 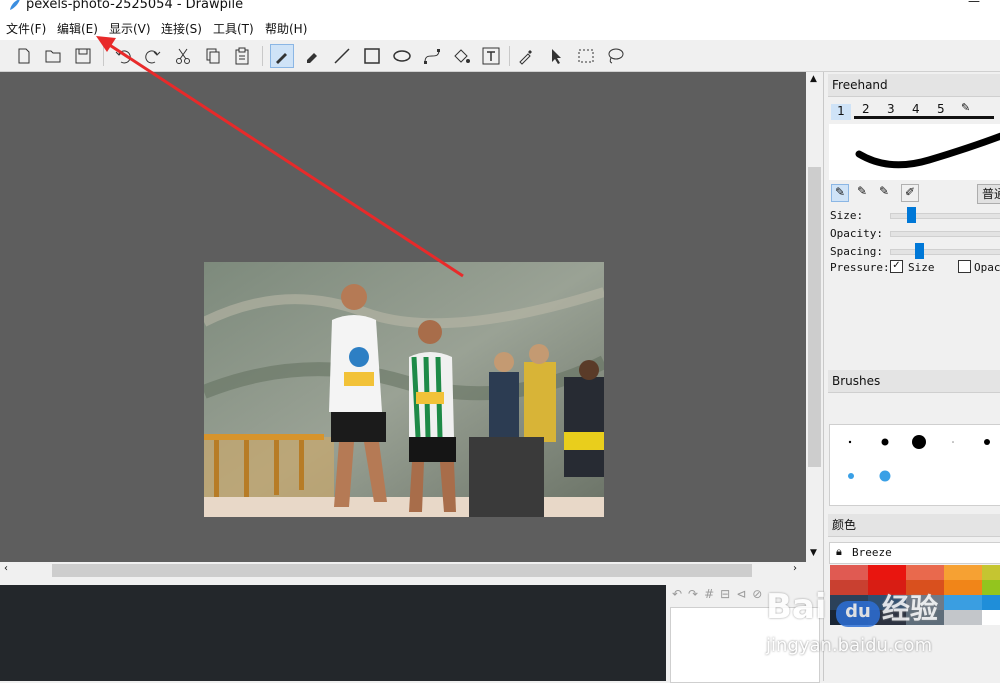 I want to click on lasso-icon, so click(x=615, y=56).